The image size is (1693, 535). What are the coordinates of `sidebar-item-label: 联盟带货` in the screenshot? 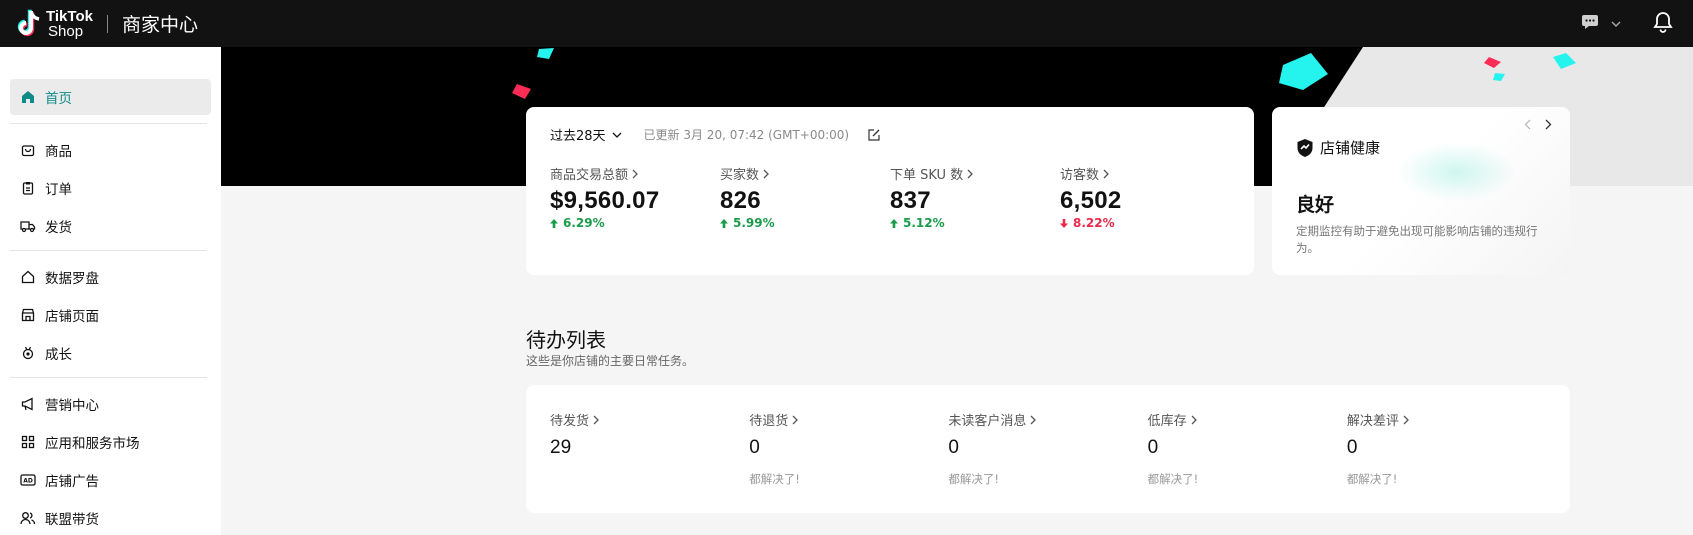 It's located at (72, 520).